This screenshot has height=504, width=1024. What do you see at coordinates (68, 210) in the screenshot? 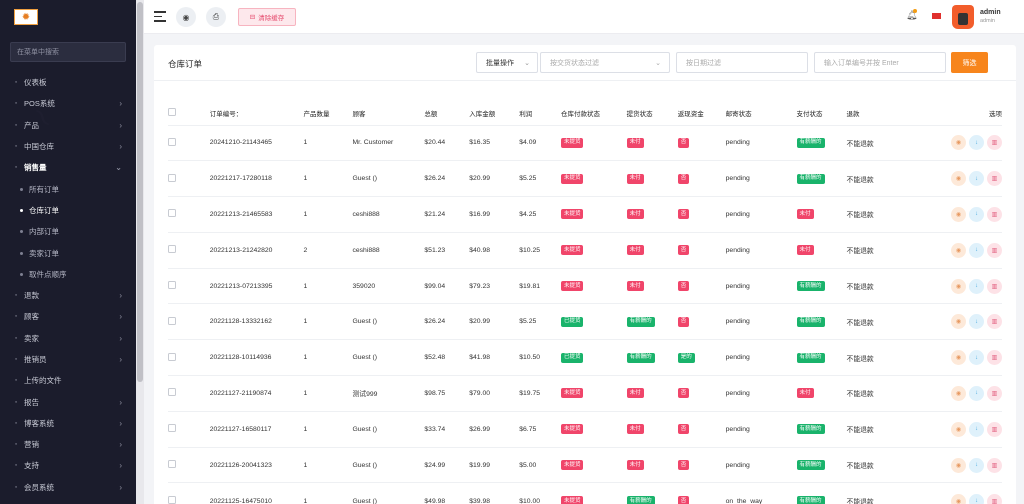
I see `sidebar-subitem: 仓库订单` at bounding box center [68, 210].